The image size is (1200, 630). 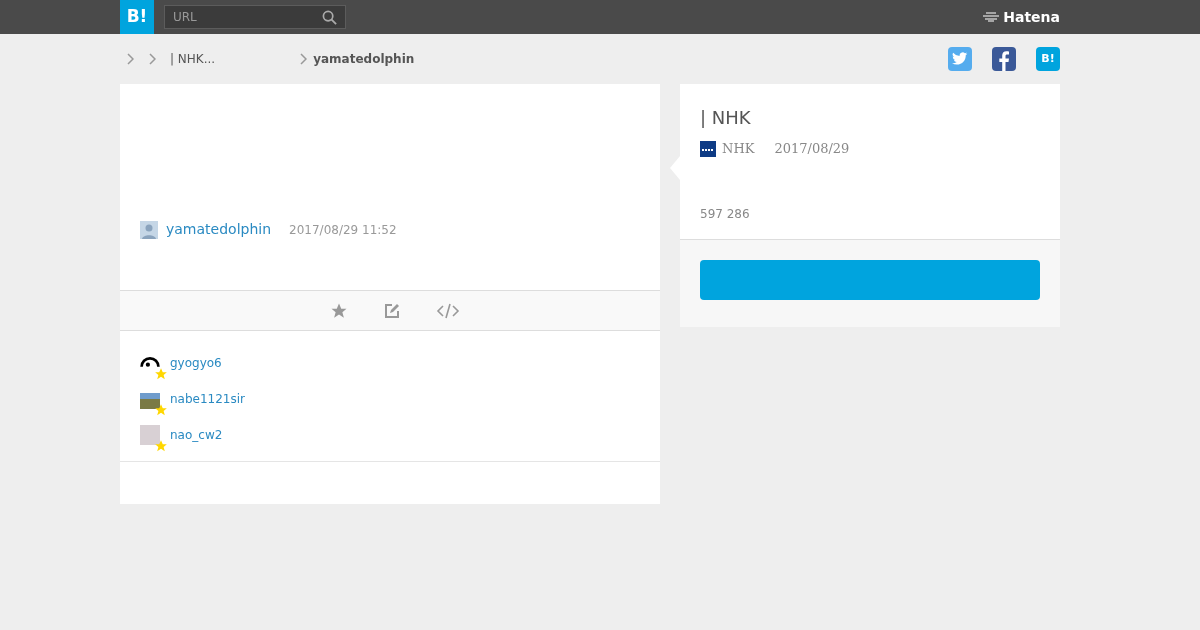 I want to click on facebook-share-button, so click(x=1004, y=59).